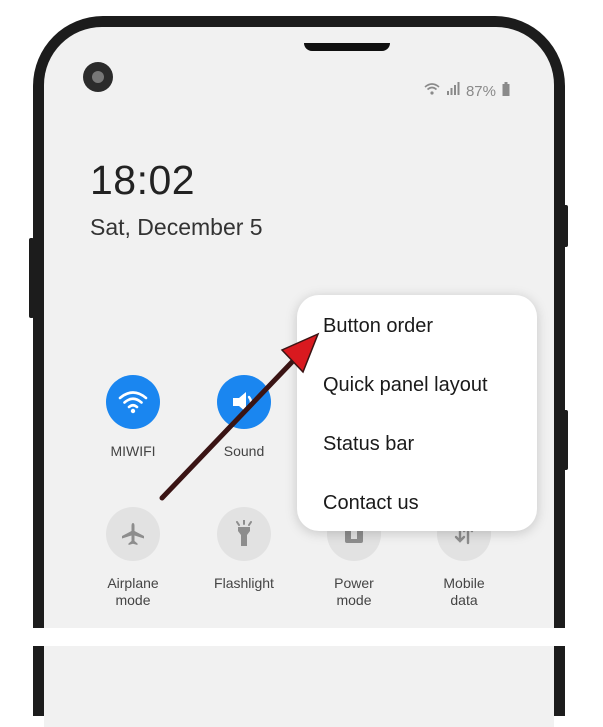  I want to click on menu-item-status-bar: Status bar, so click(368, 444).